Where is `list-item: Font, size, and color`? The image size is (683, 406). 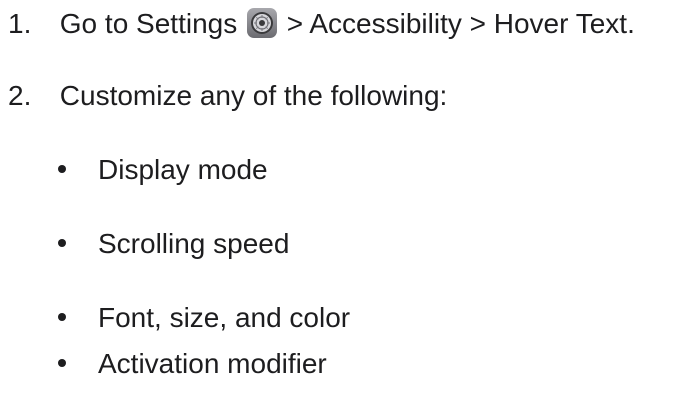
list-item: Font, size, and color is located at coordinates (204, 318).